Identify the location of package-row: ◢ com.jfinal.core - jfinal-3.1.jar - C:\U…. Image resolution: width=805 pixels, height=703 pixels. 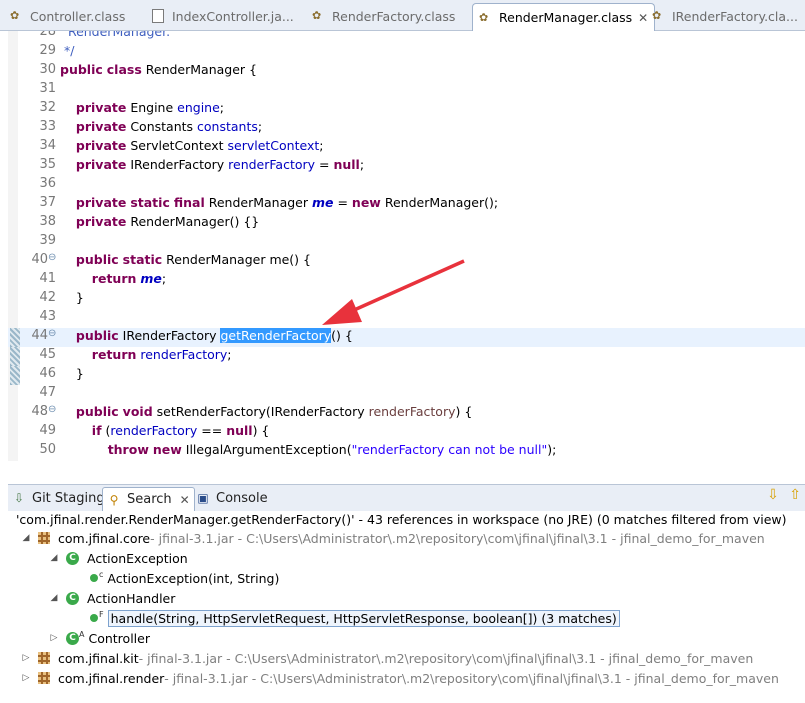
(392, 538).